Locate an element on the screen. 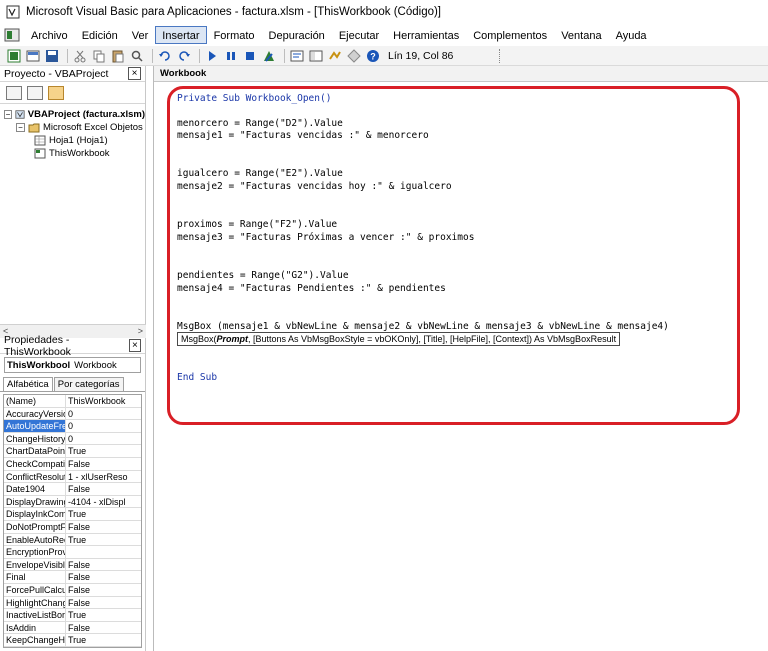 The height and width of the screenshot is (651, 768). design-mode-icon is located at coordinates (269, 56).